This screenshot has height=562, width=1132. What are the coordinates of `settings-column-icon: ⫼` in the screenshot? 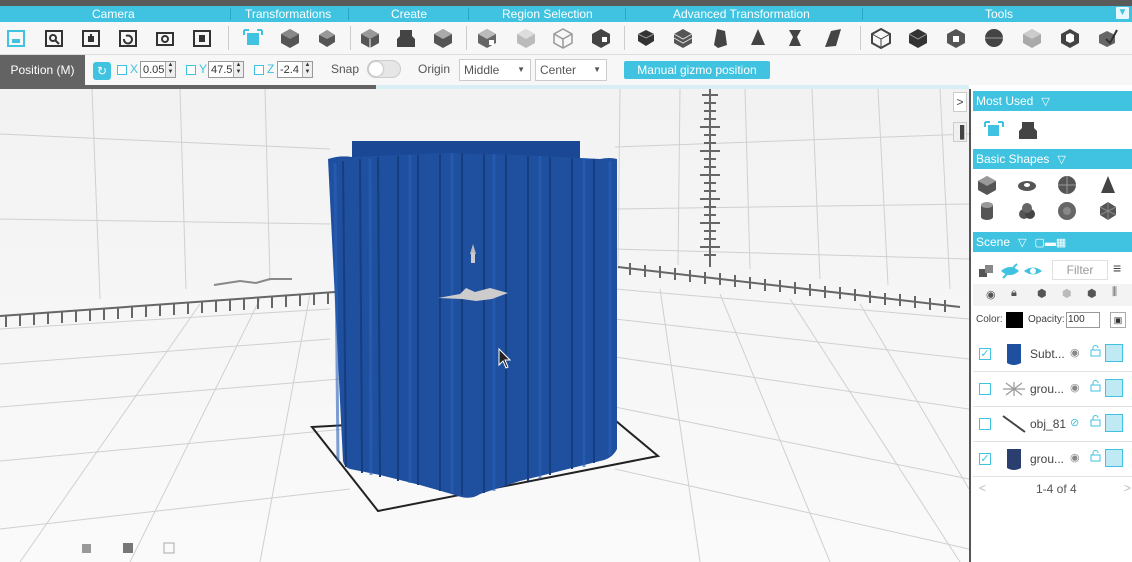 It's located at (1114, 292).